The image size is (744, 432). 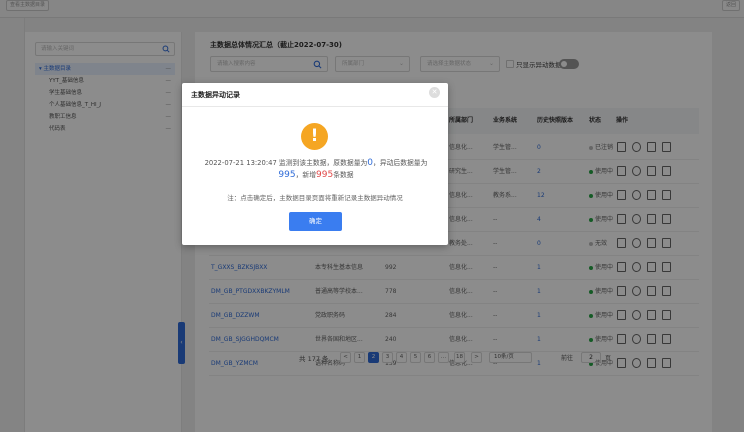 I want to click on warning-icon: !, so click(x=314, y=136).